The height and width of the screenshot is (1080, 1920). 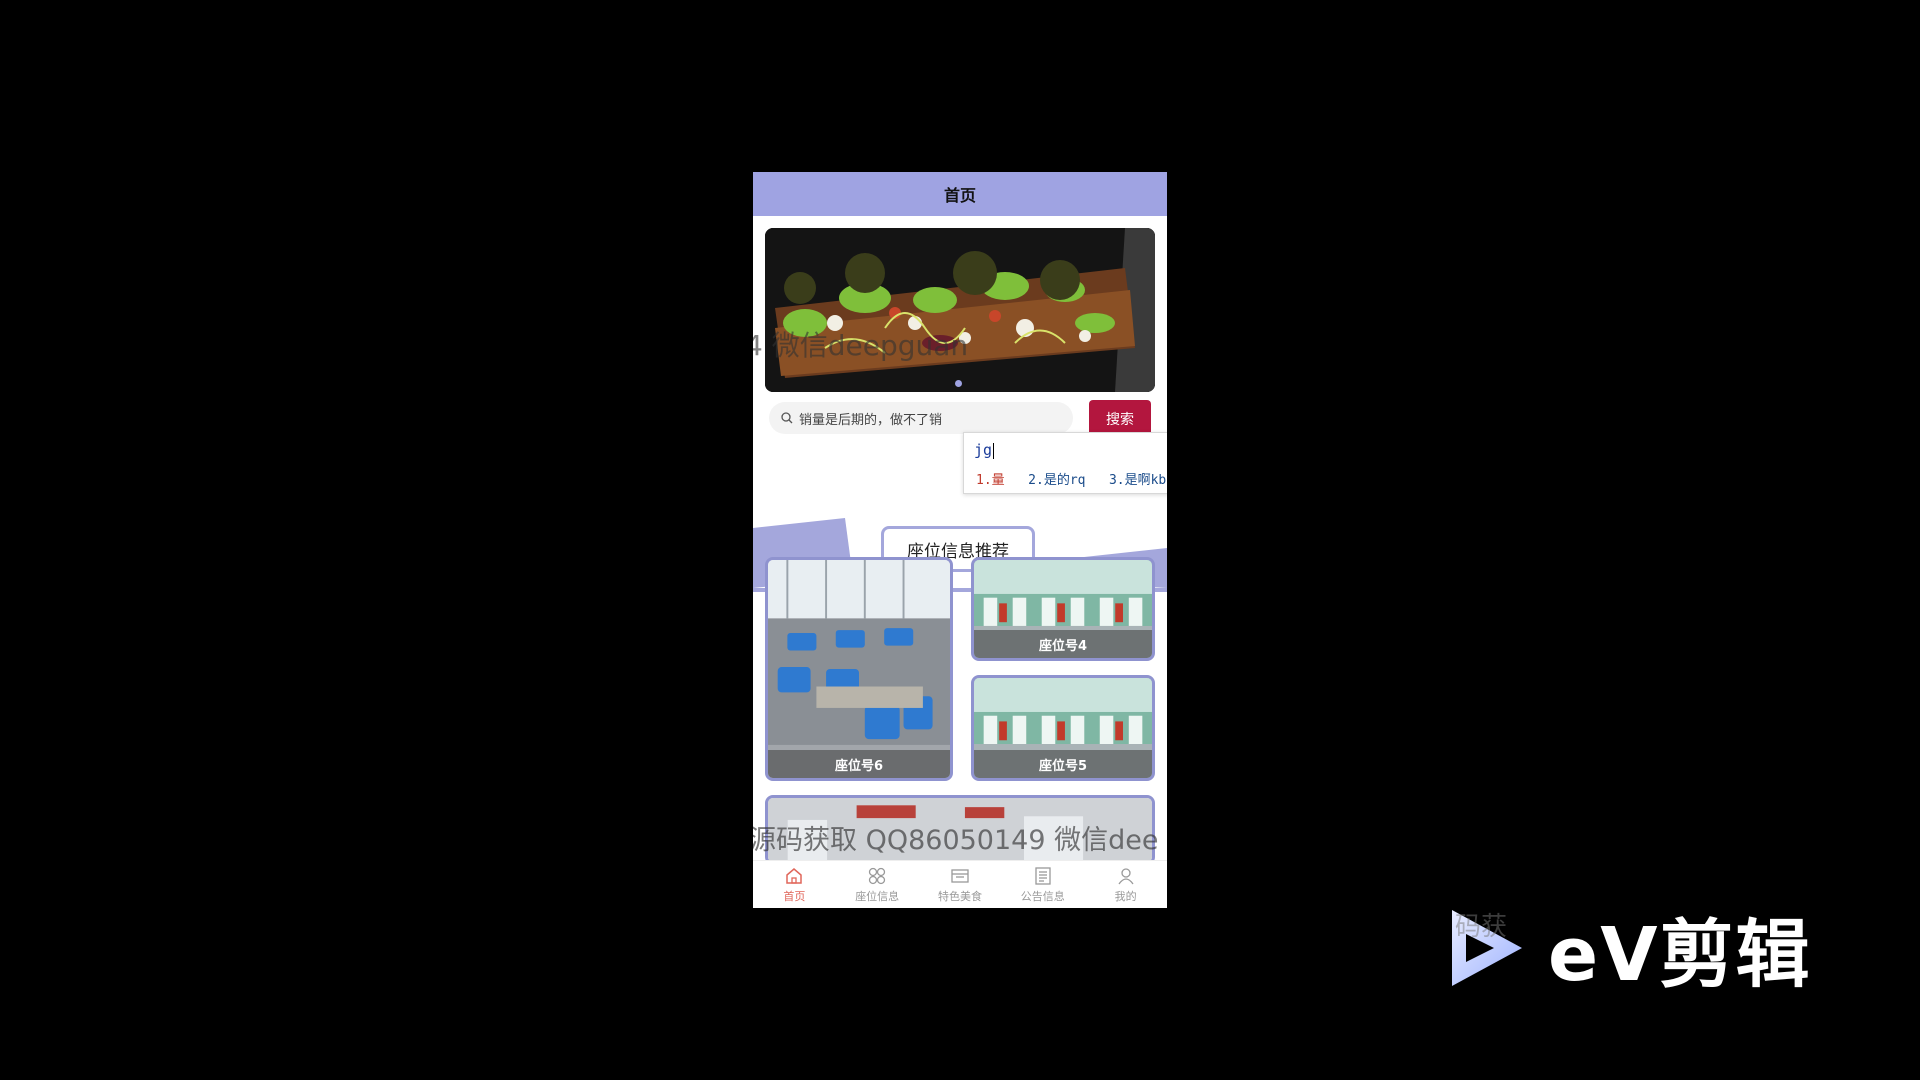 I want to click on bottom-tab-bar: 首页 座位信息 特色美食 公告信息 我的, so click(x=960, y=884).